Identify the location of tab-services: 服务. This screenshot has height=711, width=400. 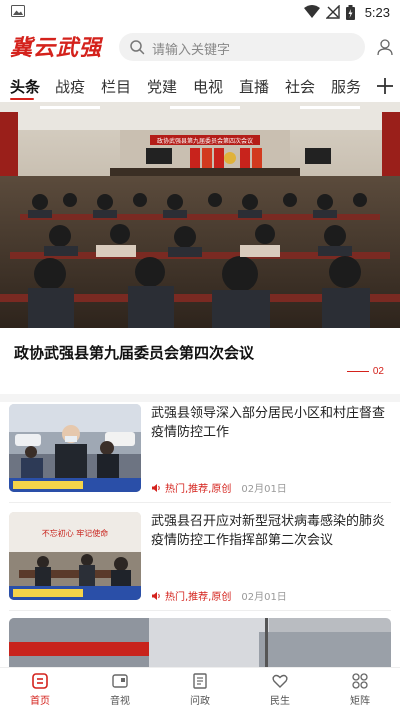
(346, 86).